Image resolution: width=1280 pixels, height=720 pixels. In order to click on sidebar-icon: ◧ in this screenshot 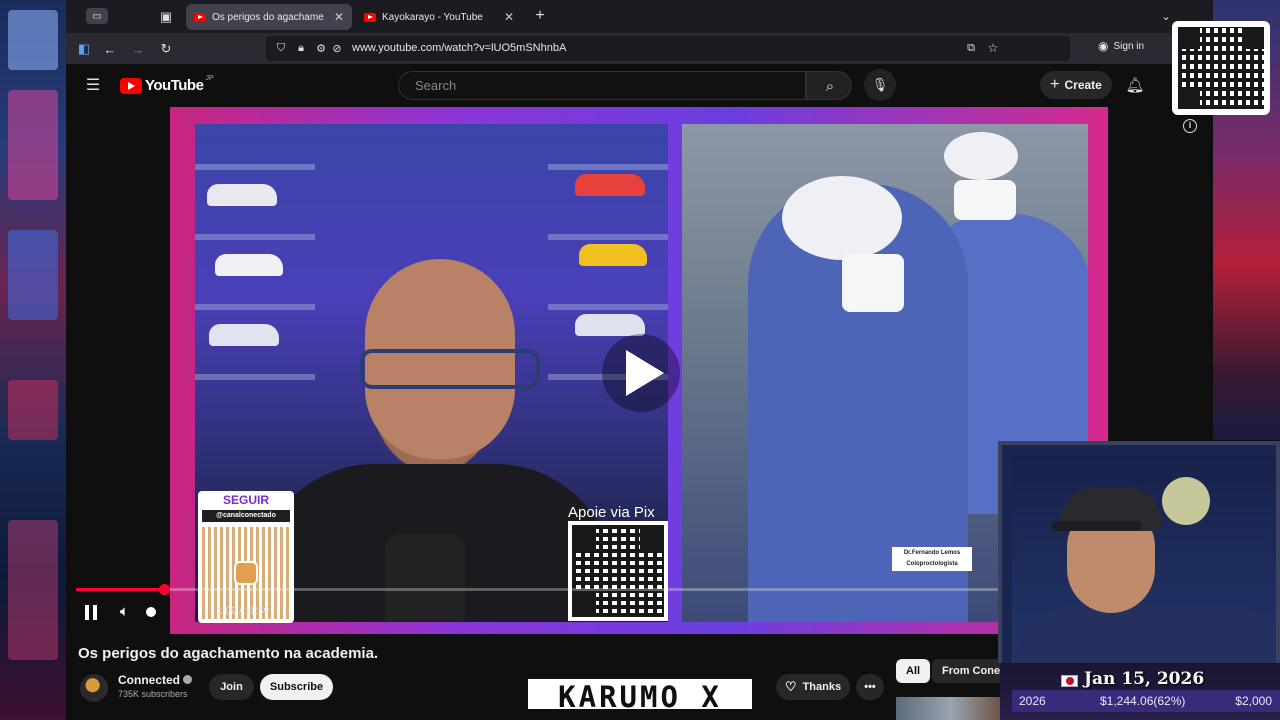, I will do `click(84, 49)`.